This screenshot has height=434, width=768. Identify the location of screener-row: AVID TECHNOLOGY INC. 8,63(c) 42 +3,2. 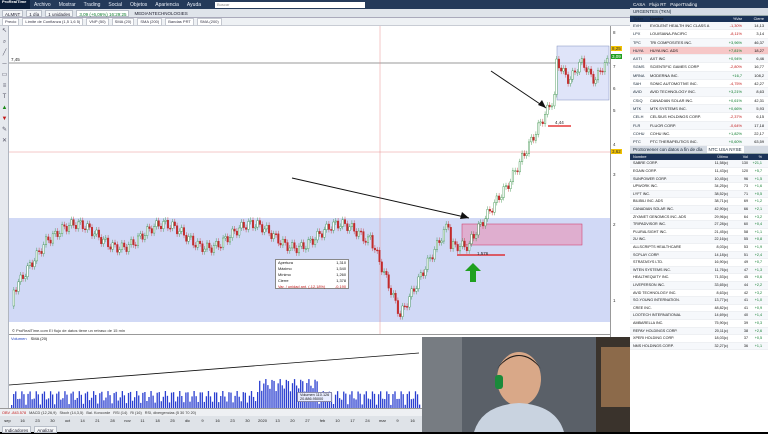
(699, 294).